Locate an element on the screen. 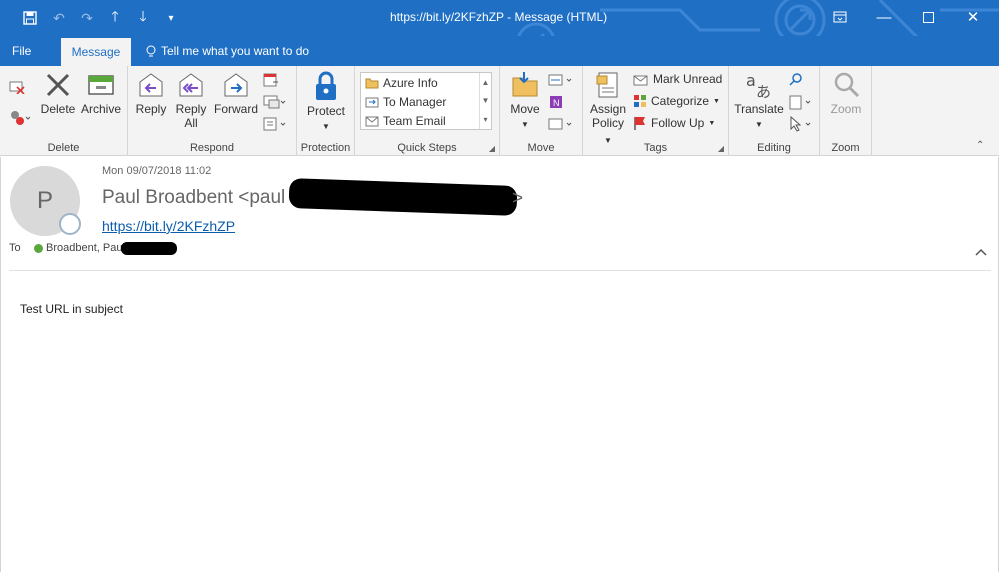 This screenshot has width=999, height=572. mark-unread-button: Mark Unread is located at coordinates (677, 79).